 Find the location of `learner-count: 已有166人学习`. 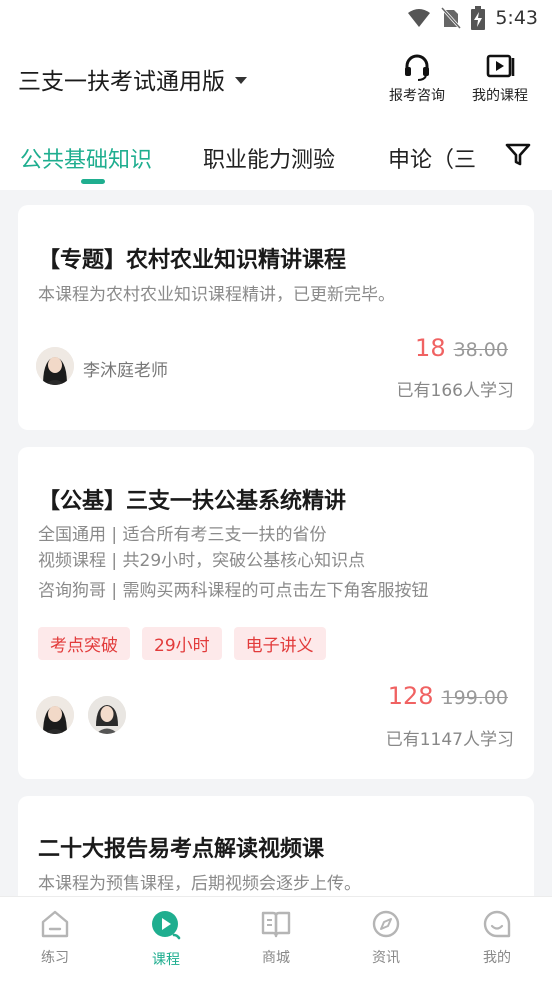

learner-count: 已有166人学习 is located at coordinates (455, 391).